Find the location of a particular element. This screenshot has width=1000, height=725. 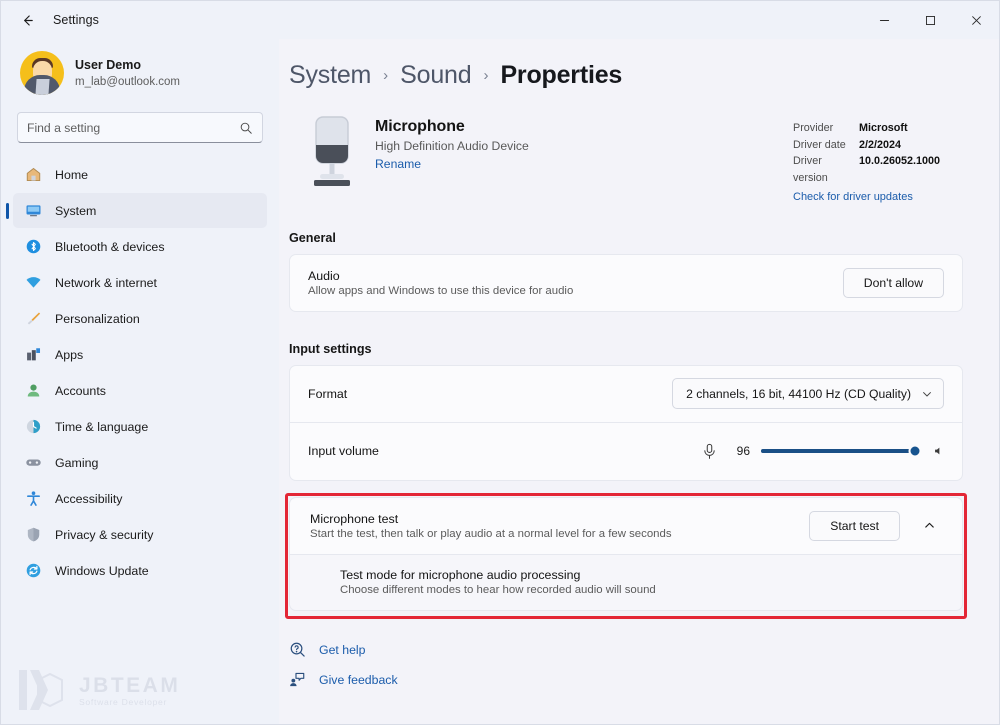

sidebar-item-network-internet: Network & internet is located at coordinates (140, 282).